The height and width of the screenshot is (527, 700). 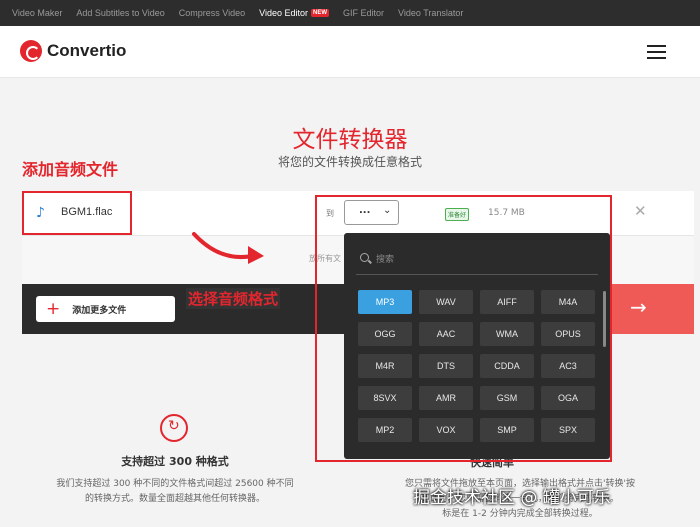 I want to click on nav-add-subtitles: Add Subtitles to Video, so click(x=120, y=13).